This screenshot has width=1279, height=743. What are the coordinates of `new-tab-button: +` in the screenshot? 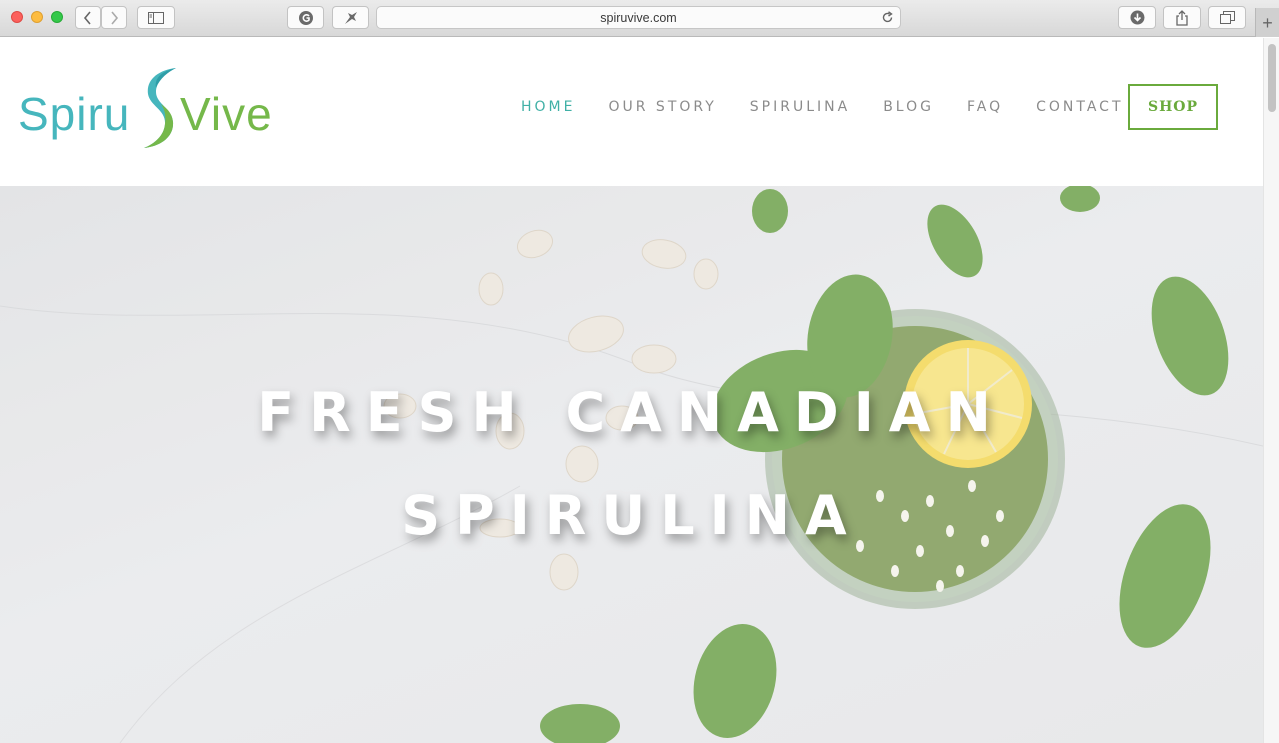 It's located at (1267, 22).